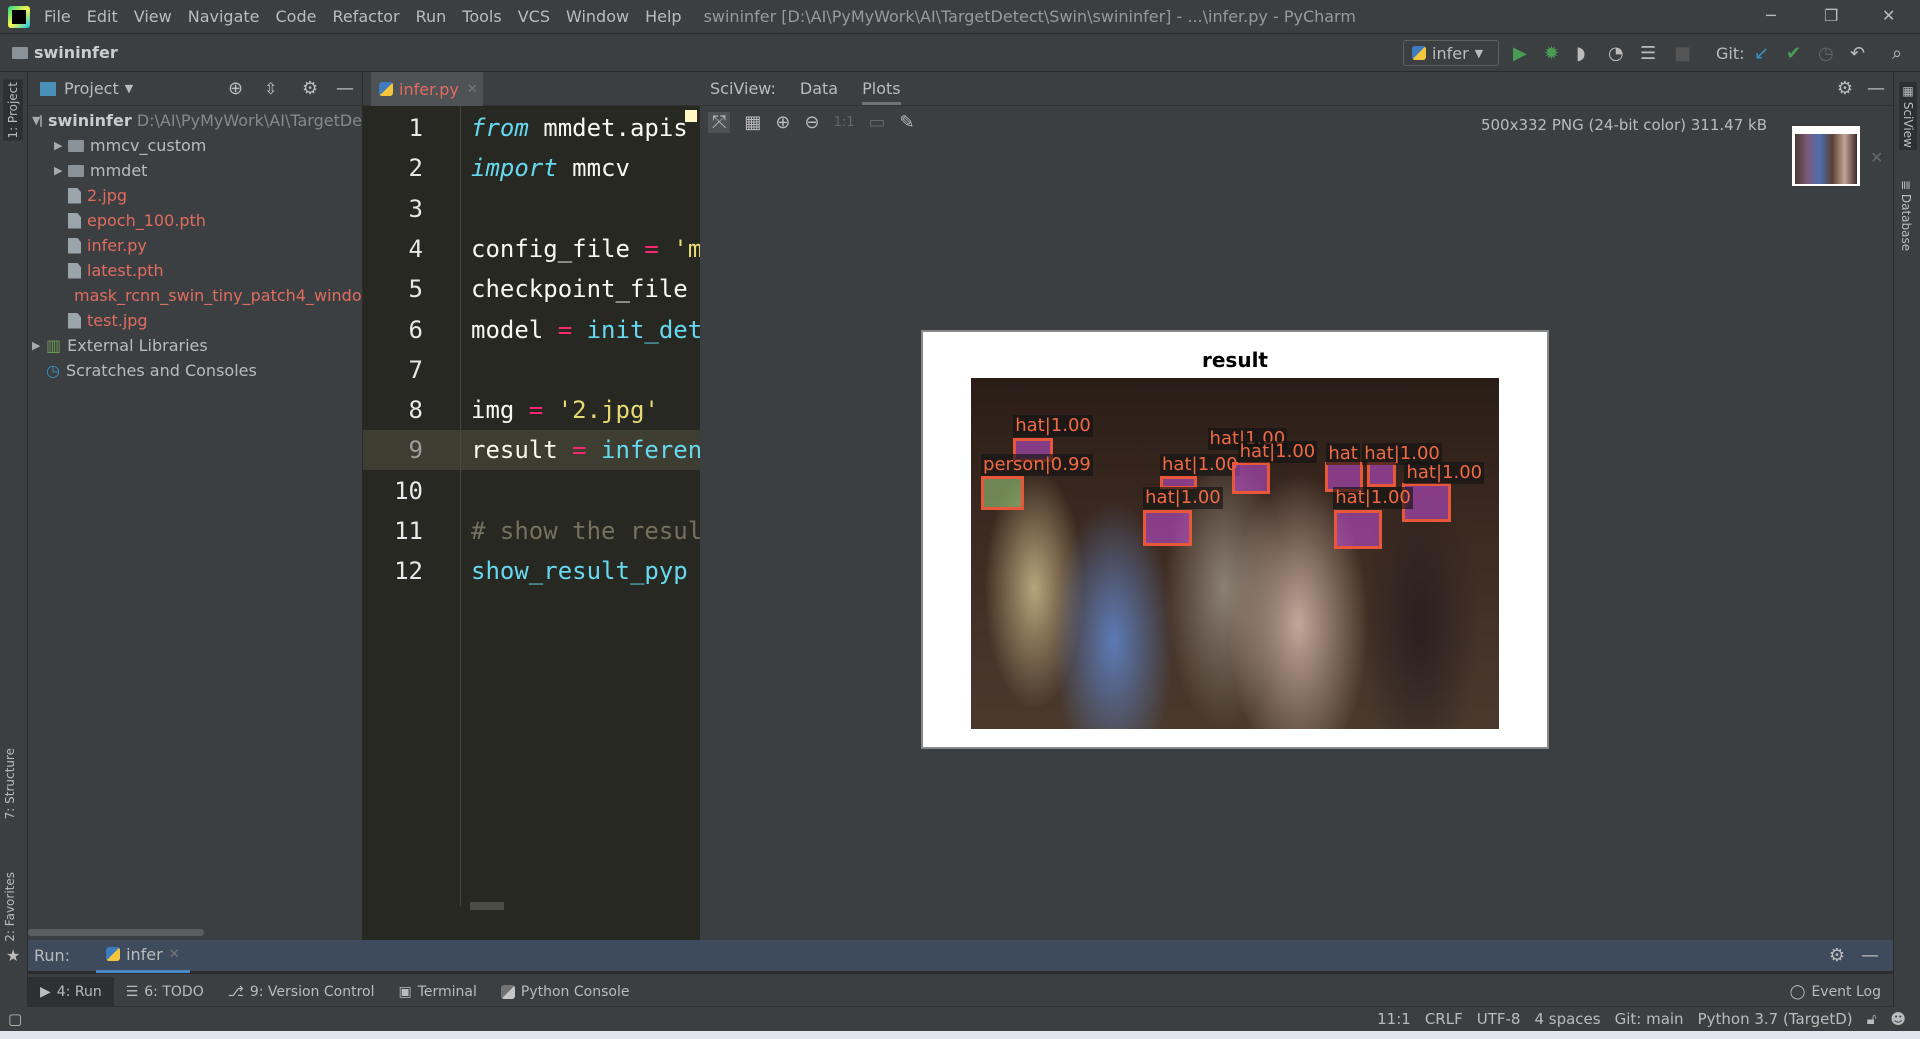 The height and width of the screenshot is (1039, 1920). What do you see at coordinates (1876, 157) in the screenshot?
I see `close-thumbnail-icon: ✕` at bounding box center [1876, 157].